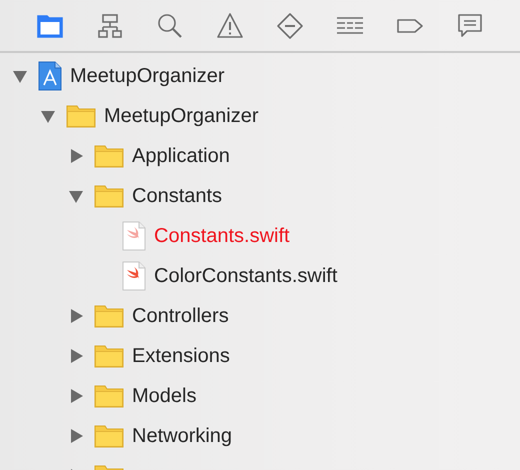 Image resolution: width=520 pixels, height=470 pixels. Describe the element at coordinates (177, 196) in the screenshot. I see `tree-item-label: Constants` at that location.